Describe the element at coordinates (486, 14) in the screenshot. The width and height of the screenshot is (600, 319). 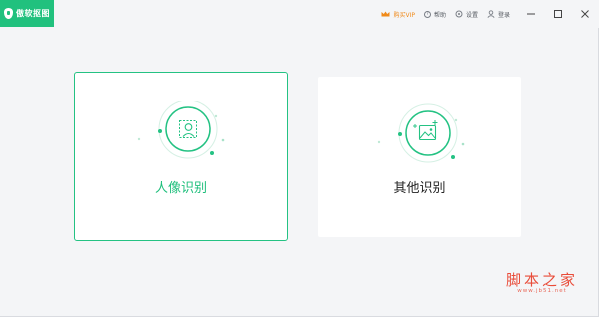
I see `titlebar-actions: 购买VIP ? 帮助 设置 登录` at that location.